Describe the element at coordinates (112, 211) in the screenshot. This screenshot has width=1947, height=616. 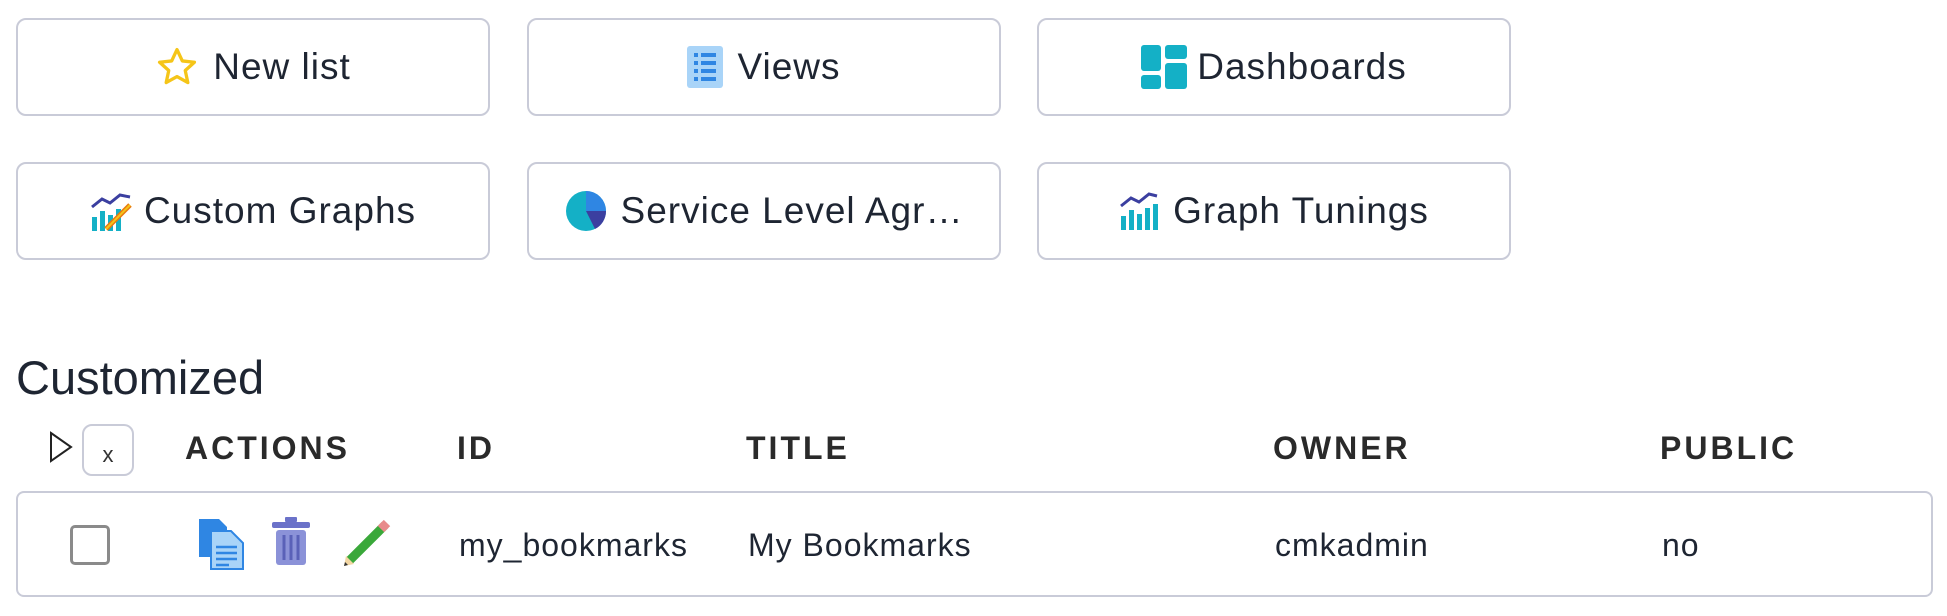
I see `custom-graph-icon` at that location.